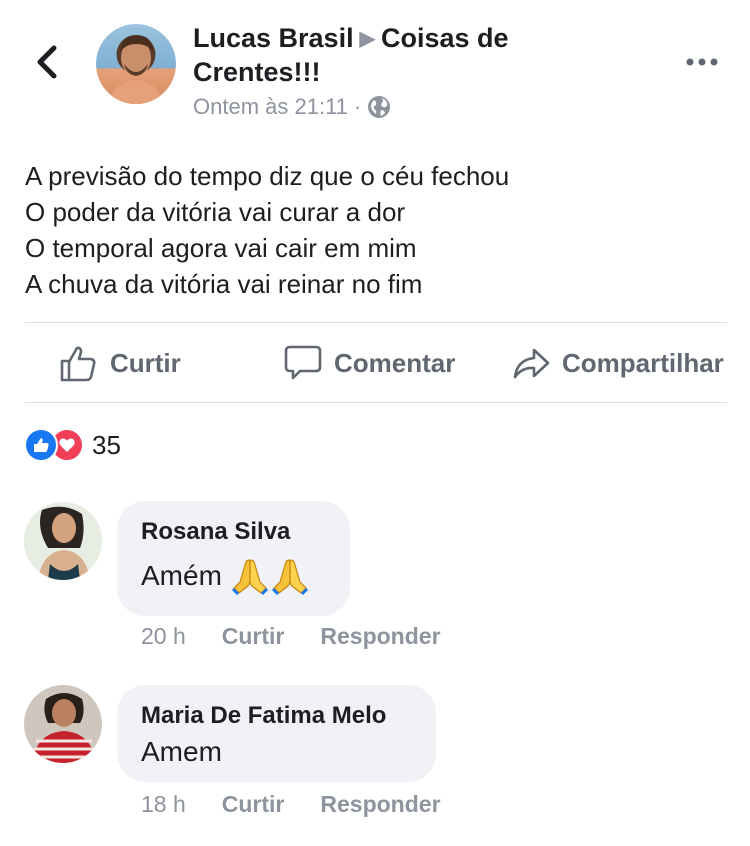  I want to click on comment-body: Amém, so click(181, 575).